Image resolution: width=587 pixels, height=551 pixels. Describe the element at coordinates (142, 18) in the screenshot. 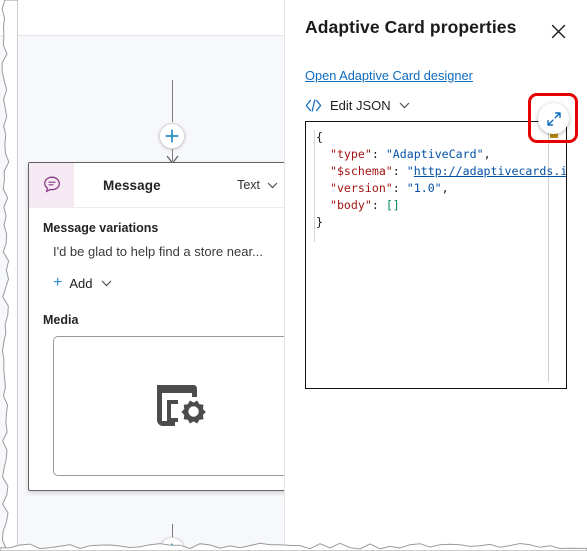

I see `canvas-toolbar` at that location.